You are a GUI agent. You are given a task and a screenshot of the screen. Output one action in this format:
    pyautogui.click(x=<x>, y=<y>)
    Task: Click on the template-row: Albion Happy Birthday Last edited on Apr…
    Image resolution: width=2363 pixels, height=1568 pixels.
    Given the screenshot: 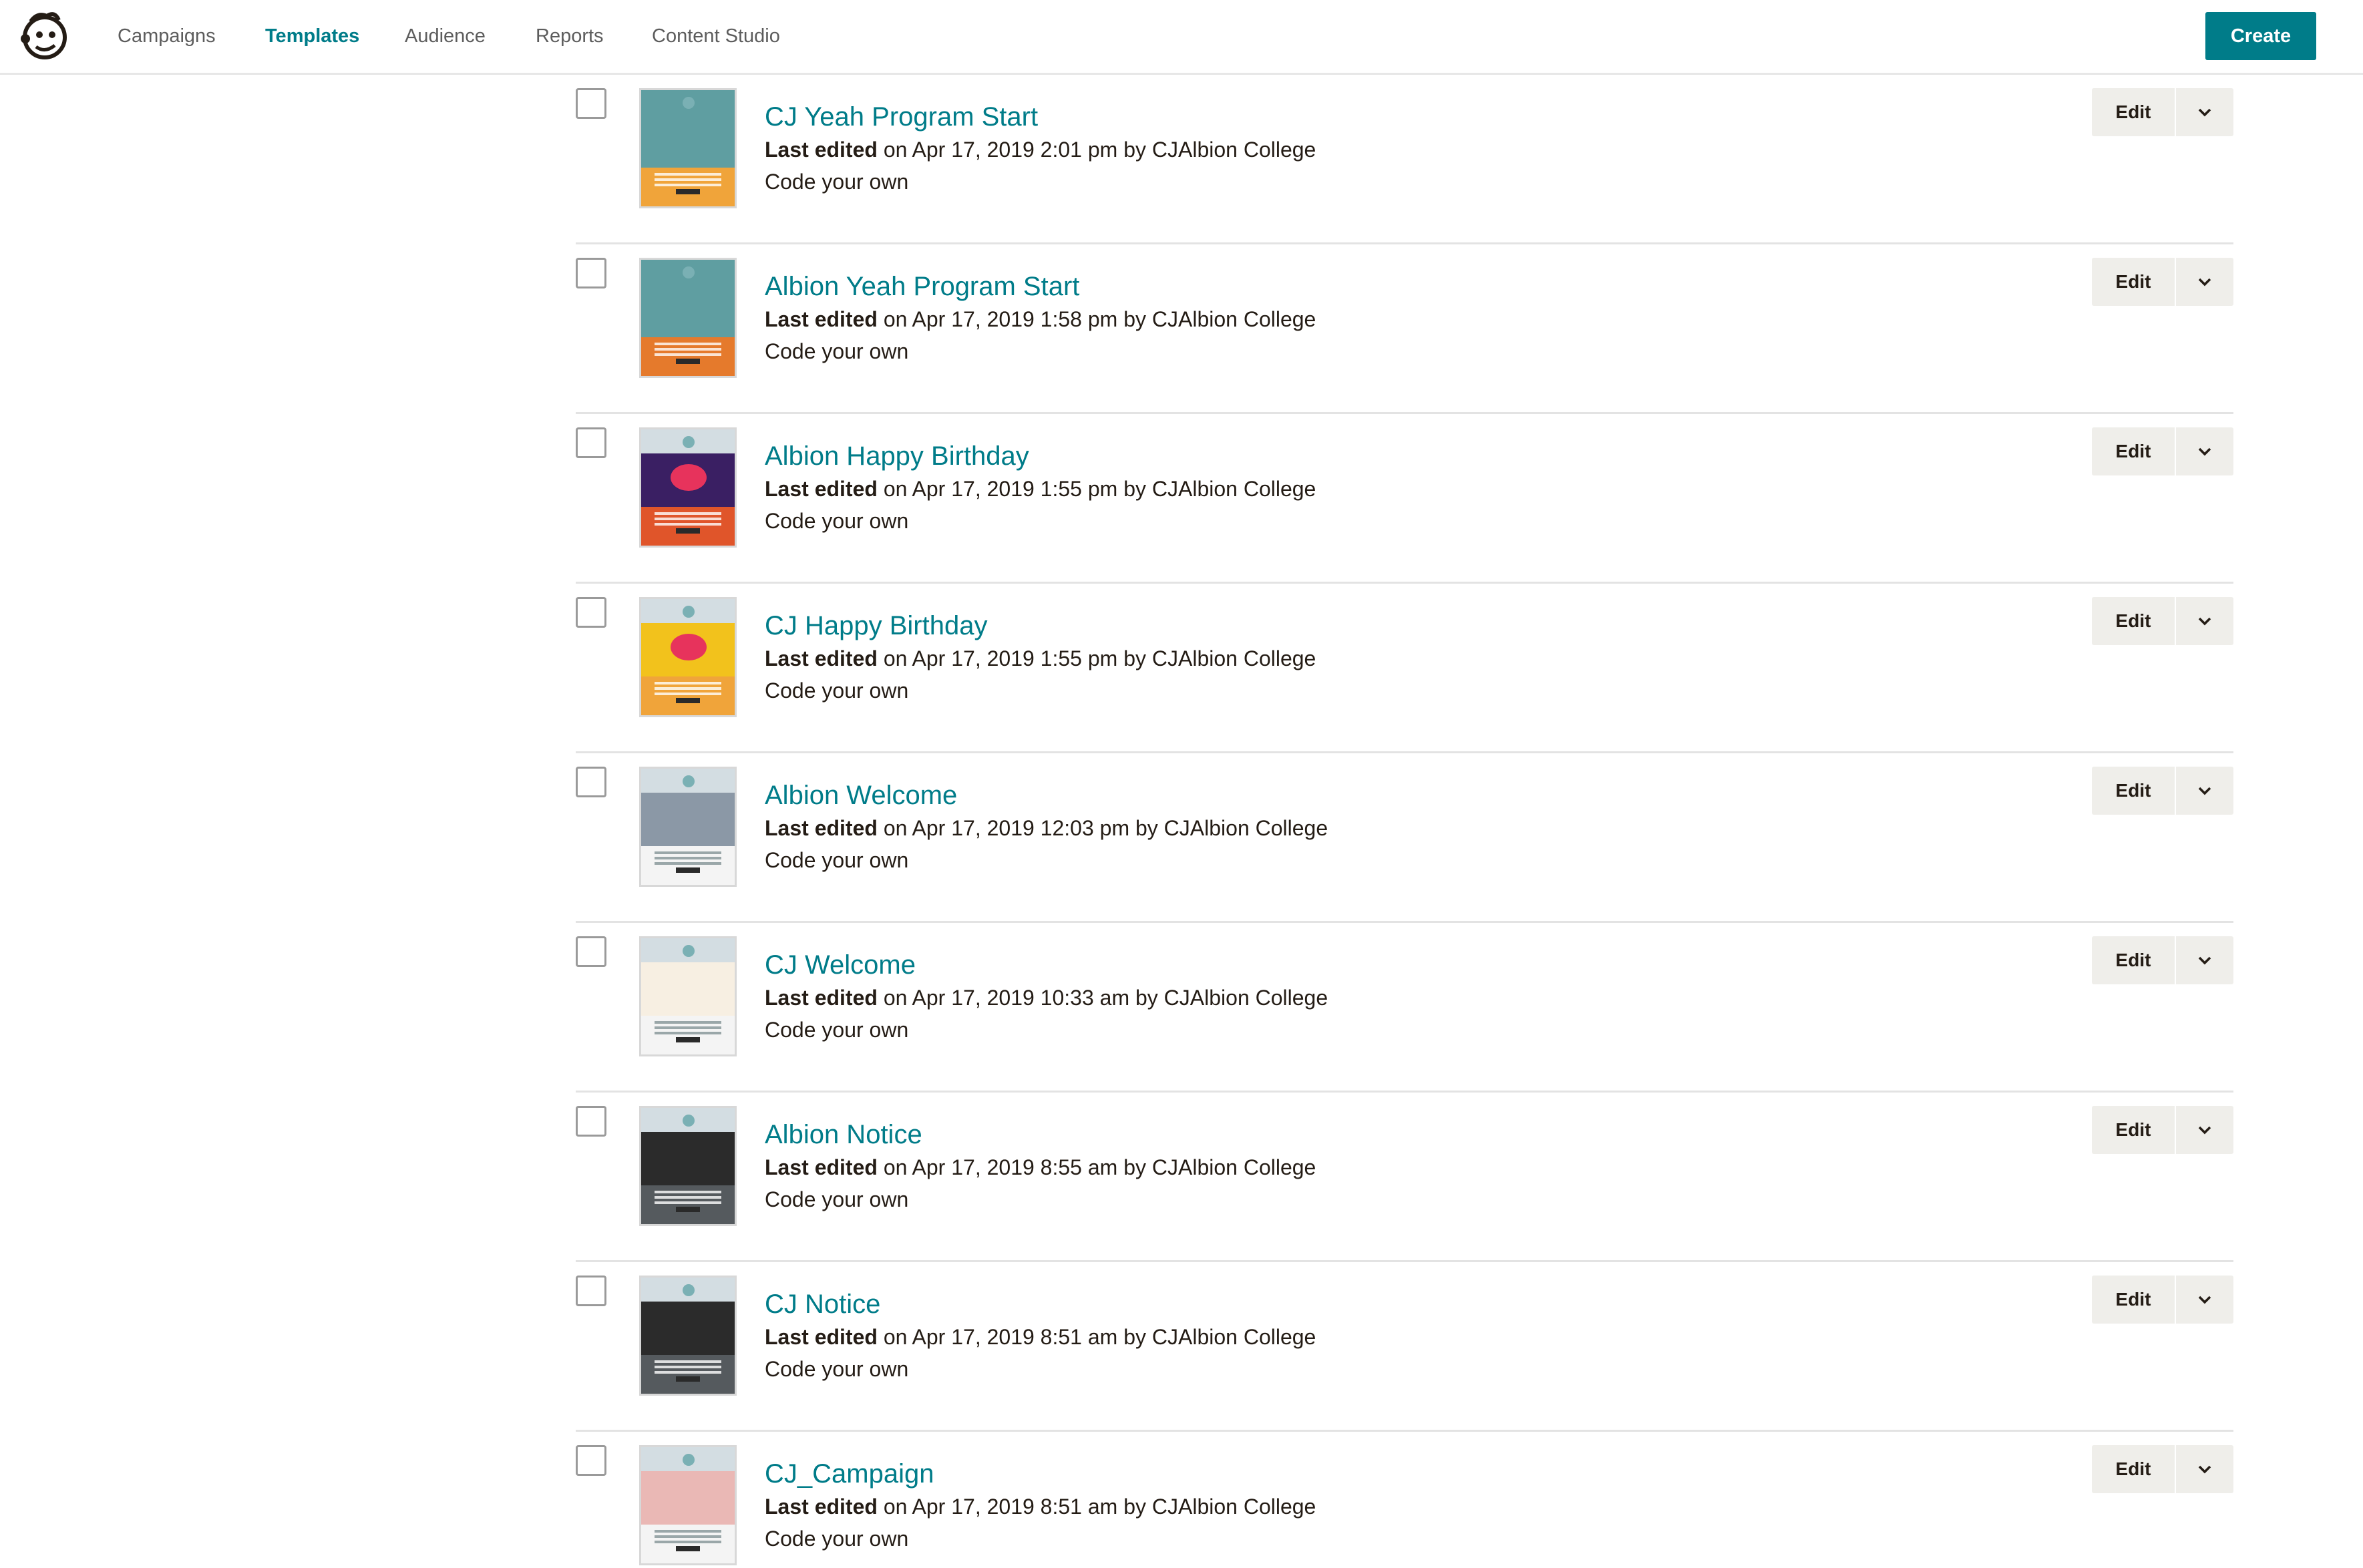 What is the action you would take?
    pyautogui.click(x=1404, y=499)
    